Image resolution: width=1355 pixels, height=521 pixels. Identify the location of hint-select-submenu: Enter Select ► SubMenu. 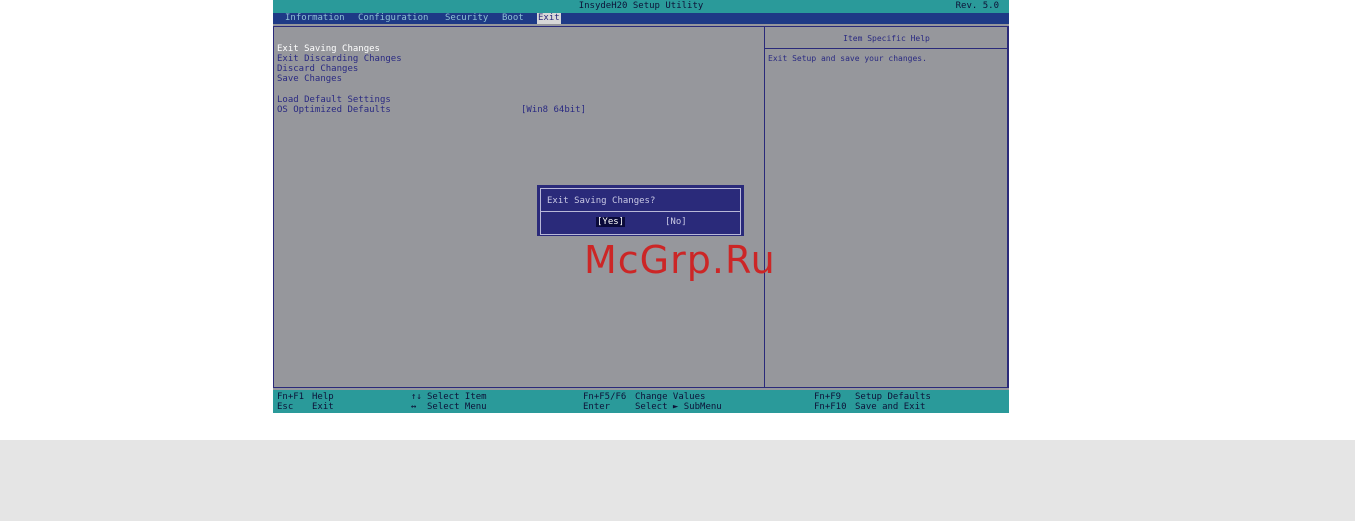
(652, 407).